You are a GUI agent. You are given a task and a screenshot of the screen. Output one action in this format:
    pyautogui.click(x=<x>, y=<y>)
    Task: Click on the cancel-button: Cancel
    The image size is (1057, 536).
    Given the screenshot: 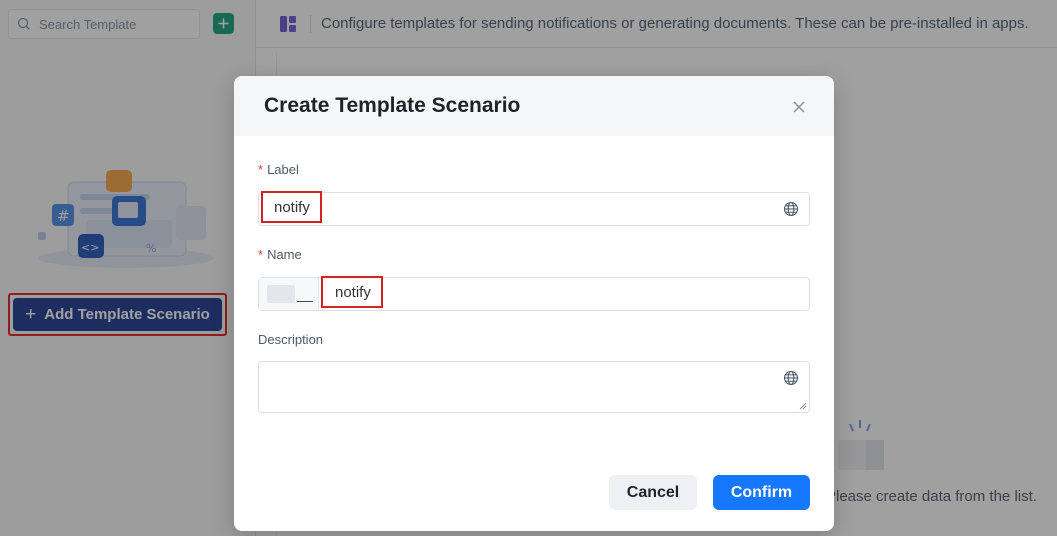 What is the action you would take?
    pyautogui.click(x=653, y=492)
    